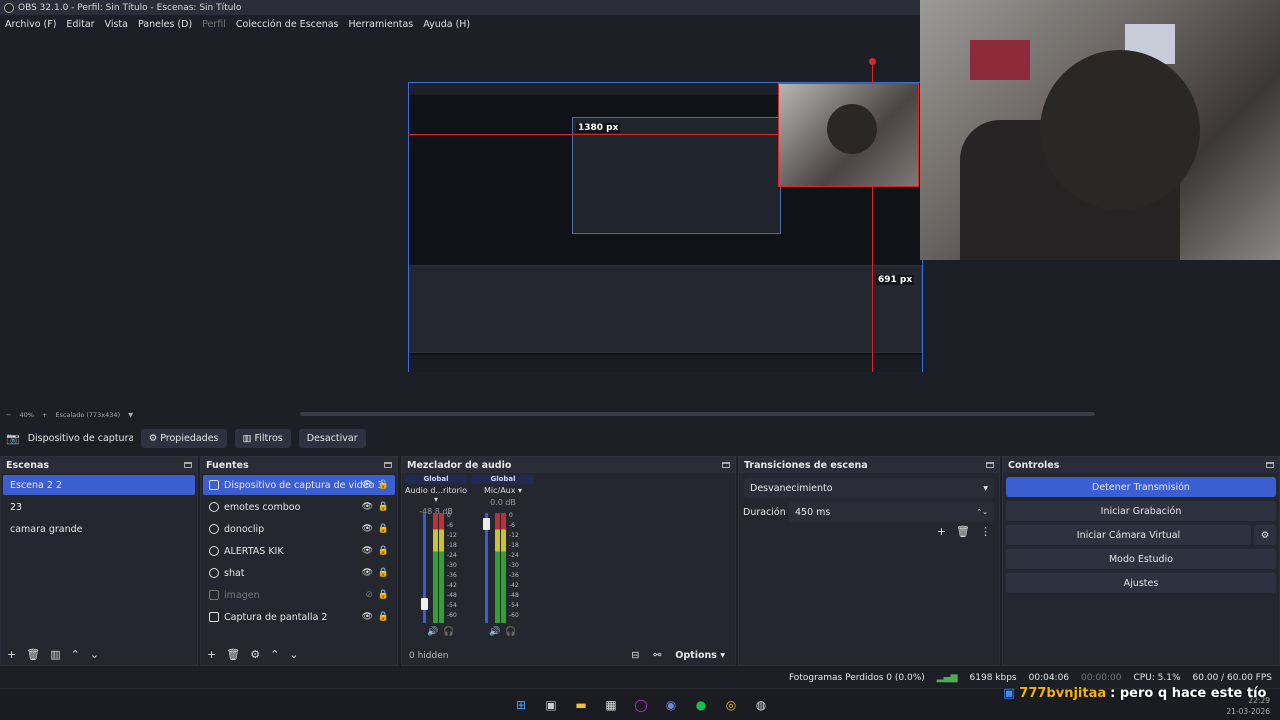 This screenshot has width=1280, height=720. I want to click on duration-row: Duración 450 ms ⌃⌄, so click(868, 512).